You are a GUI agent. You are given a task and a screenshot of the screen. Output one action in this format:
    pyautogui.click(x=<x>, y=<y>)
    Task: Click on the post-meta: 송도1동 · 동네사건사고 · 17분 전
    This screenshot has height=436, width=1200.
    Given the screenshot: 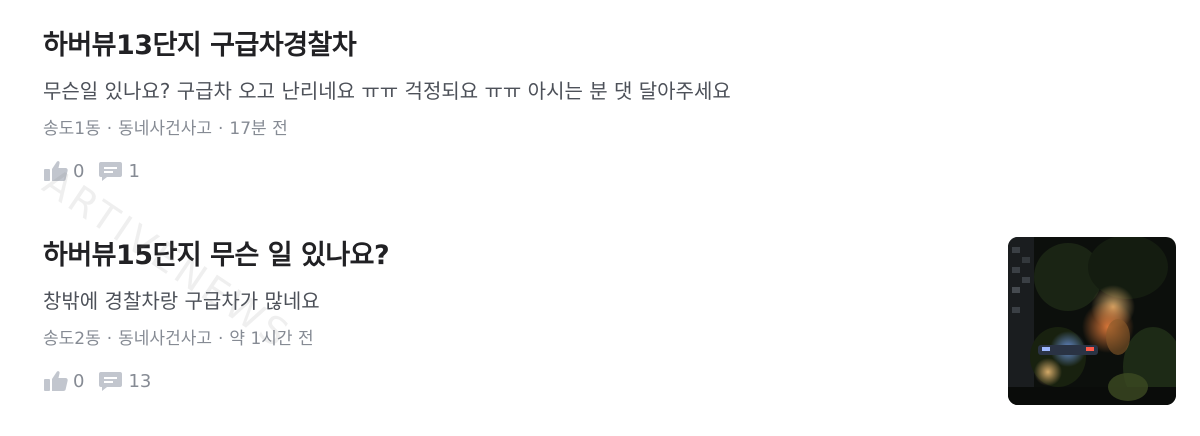 What is the action you would take?
    pyautogui.click(x=609, y=129)
    